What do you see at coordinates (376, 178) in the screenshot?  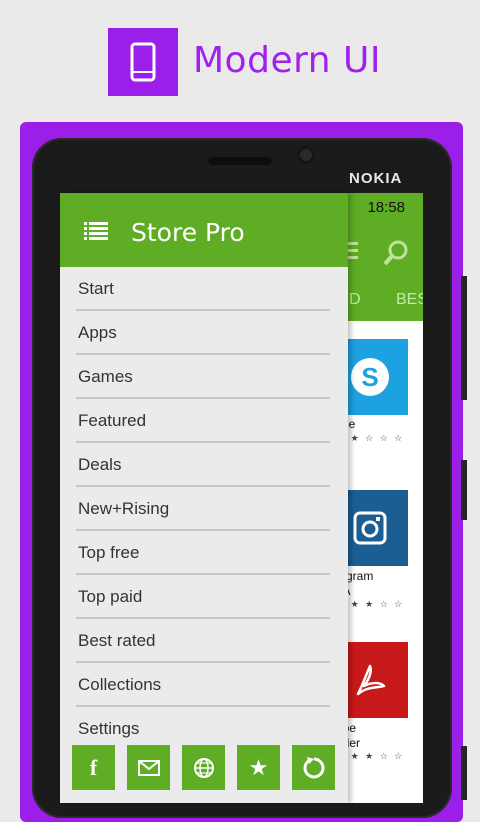 I see `device-brand: NOKIA` at bounding box center [376, 178].